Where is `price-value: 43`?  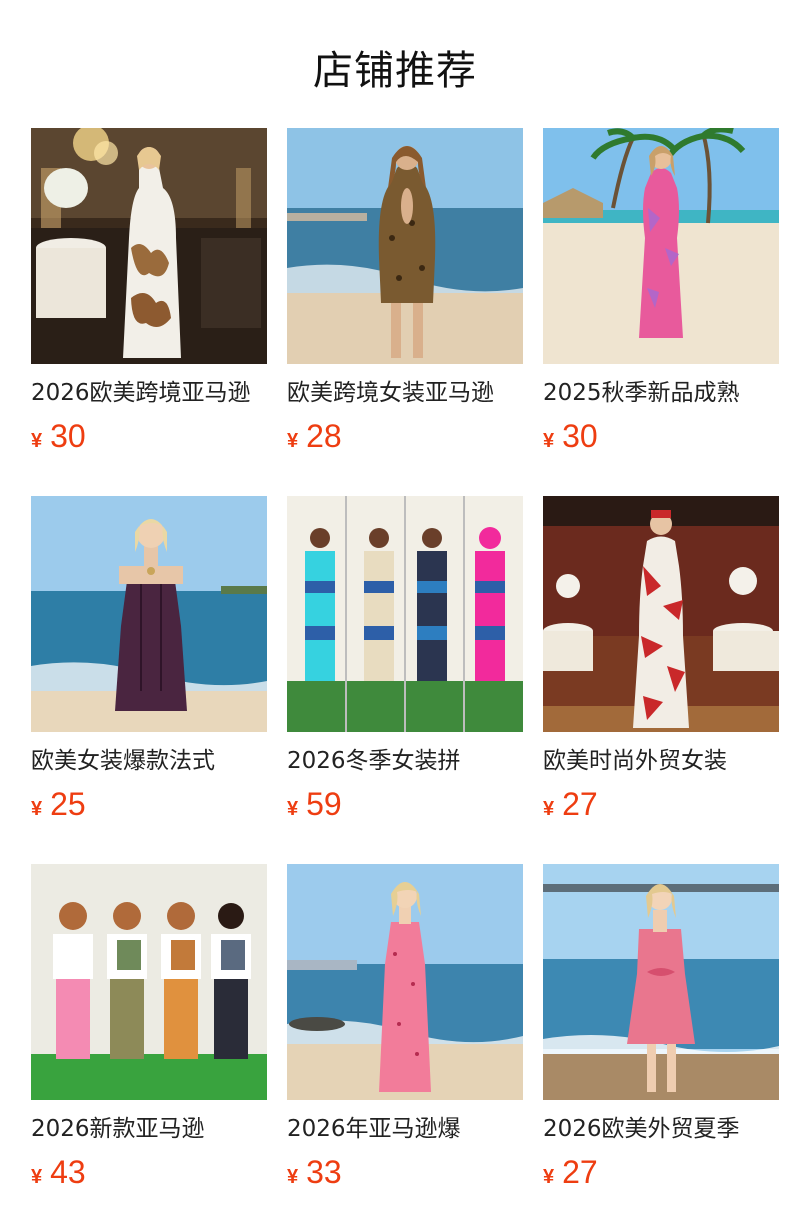 price-value: 43 is located at coordinates (68, 1172).